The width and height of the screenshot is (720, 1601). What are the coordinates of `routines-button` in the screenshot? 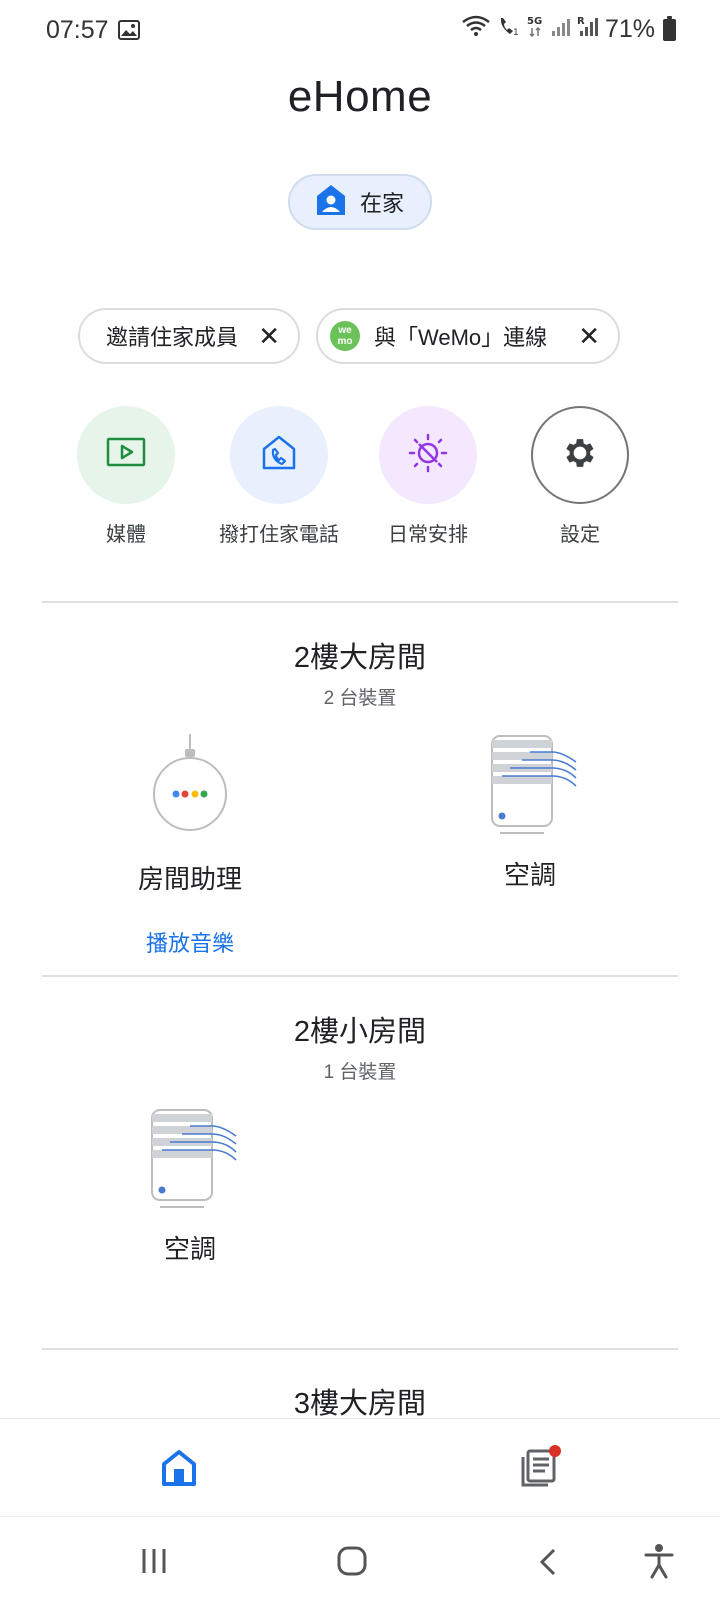 It's located at (428, 455).